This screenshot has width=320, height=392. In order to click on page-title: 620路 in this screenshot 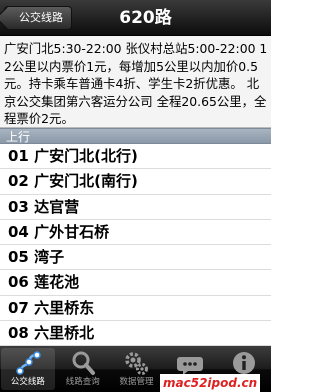, I will do `click(145, 18)`.